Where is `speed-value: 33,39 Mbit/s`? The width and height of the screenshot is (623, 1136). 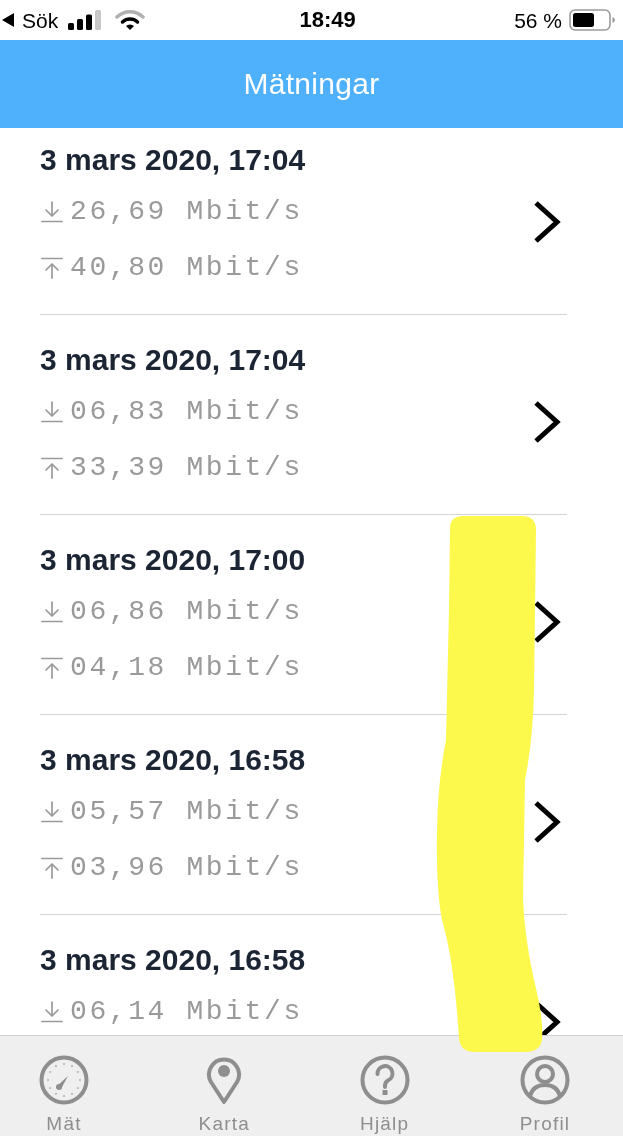 speed-value: 33,39 Mbit/s is located at coordinates (186, 468).